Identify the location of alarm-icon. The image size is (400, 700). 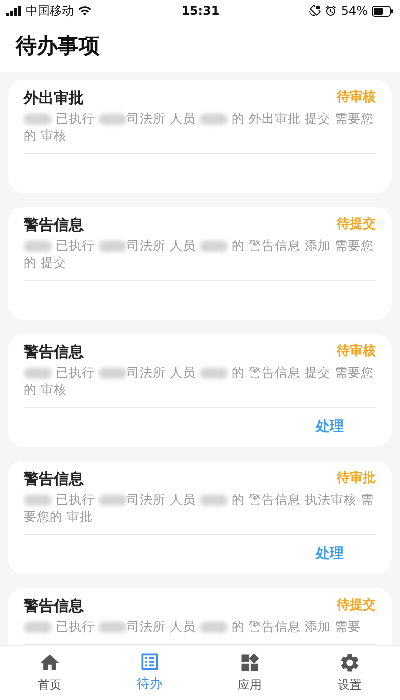
(331, 11).